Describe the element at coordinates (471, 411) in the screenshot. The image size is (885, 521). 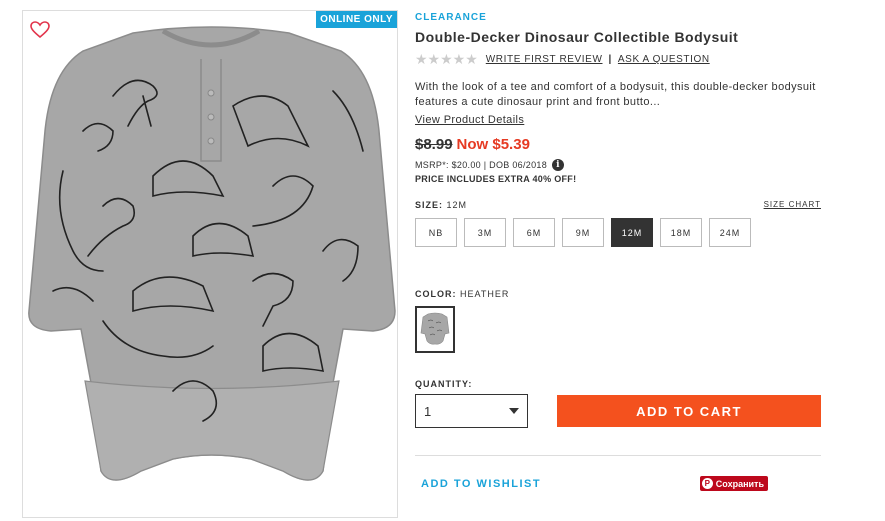
I see `quantity-select: 1` at that location.